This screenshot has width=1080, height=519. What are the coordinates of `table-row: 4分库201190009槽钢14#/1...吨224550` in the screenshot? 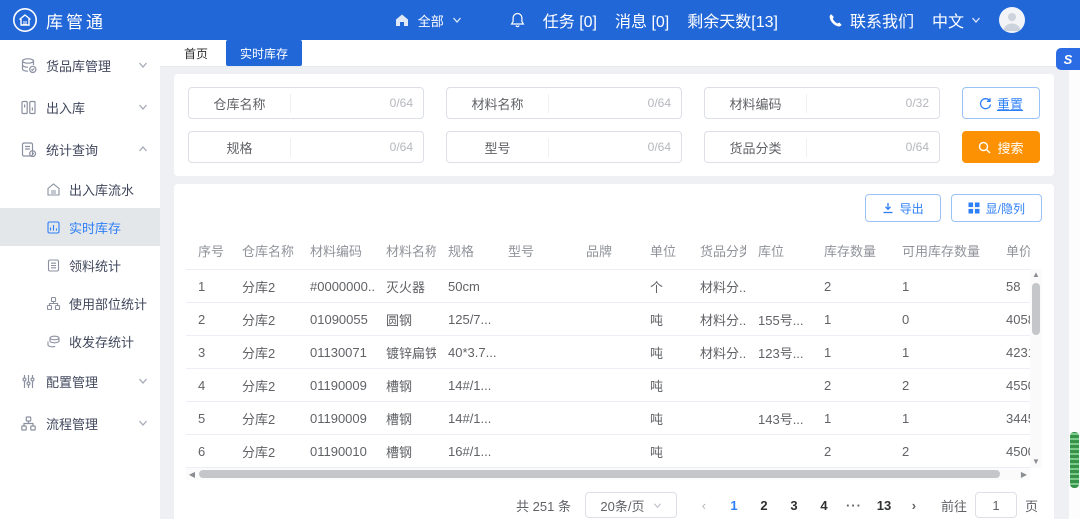 It's located at (608, 385).